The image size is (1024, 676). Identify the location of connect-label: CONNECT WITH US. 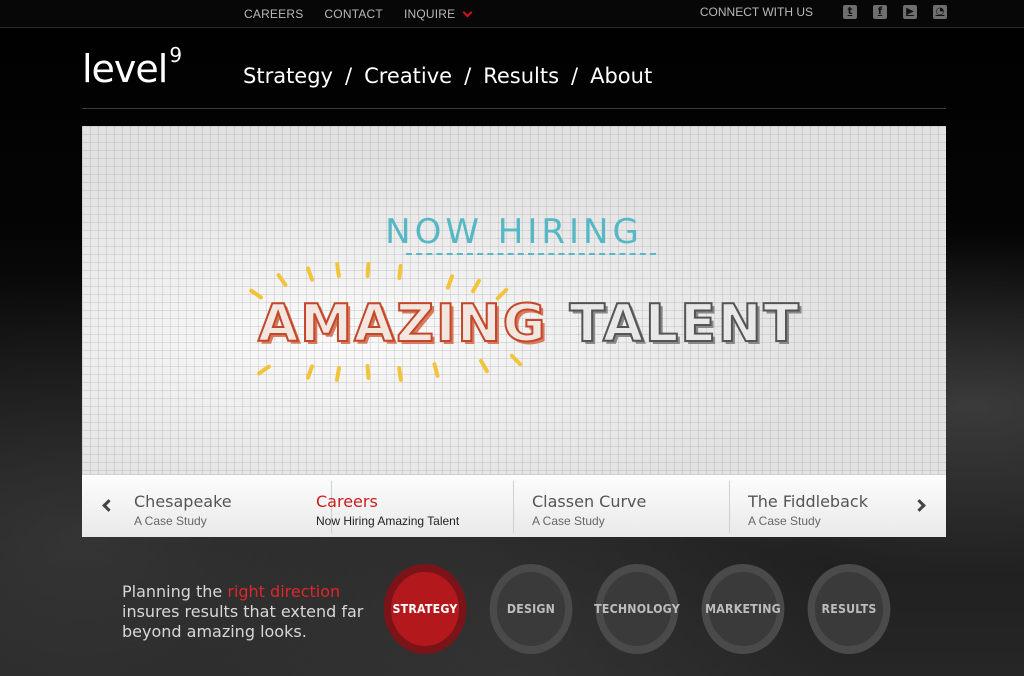
(756, 12).